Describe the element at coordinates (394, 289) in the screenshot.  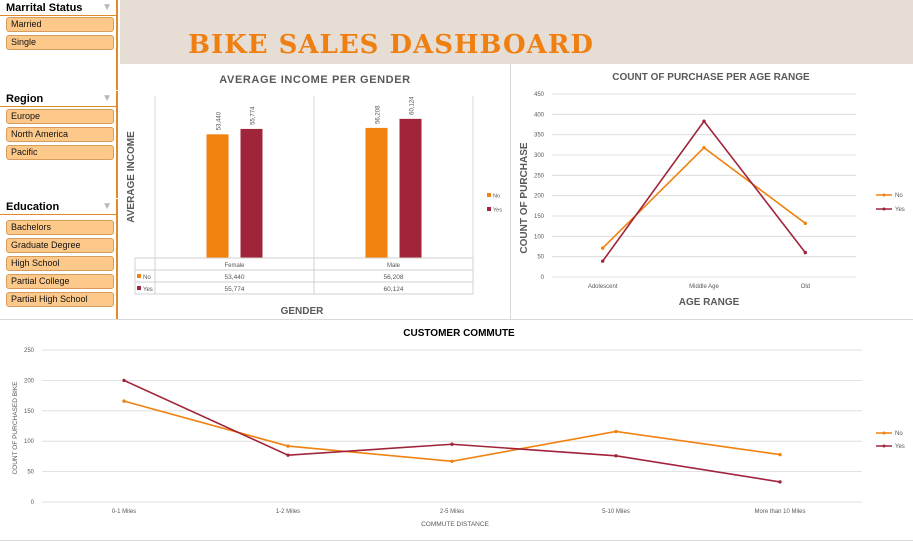
I see `data-table-value: 60,124` at that location.